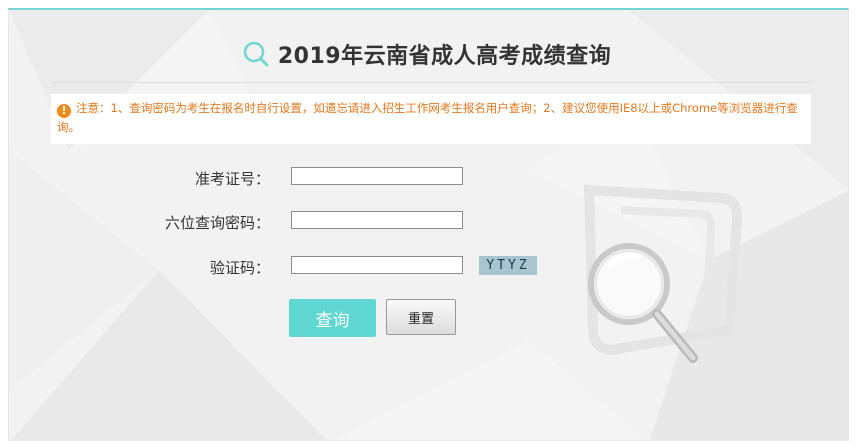 Image resolution: width=856 pixels, height=448 pixels. Describe the element at coordinates (256, 54) in the screenshot. I see `search-icon` at that location.